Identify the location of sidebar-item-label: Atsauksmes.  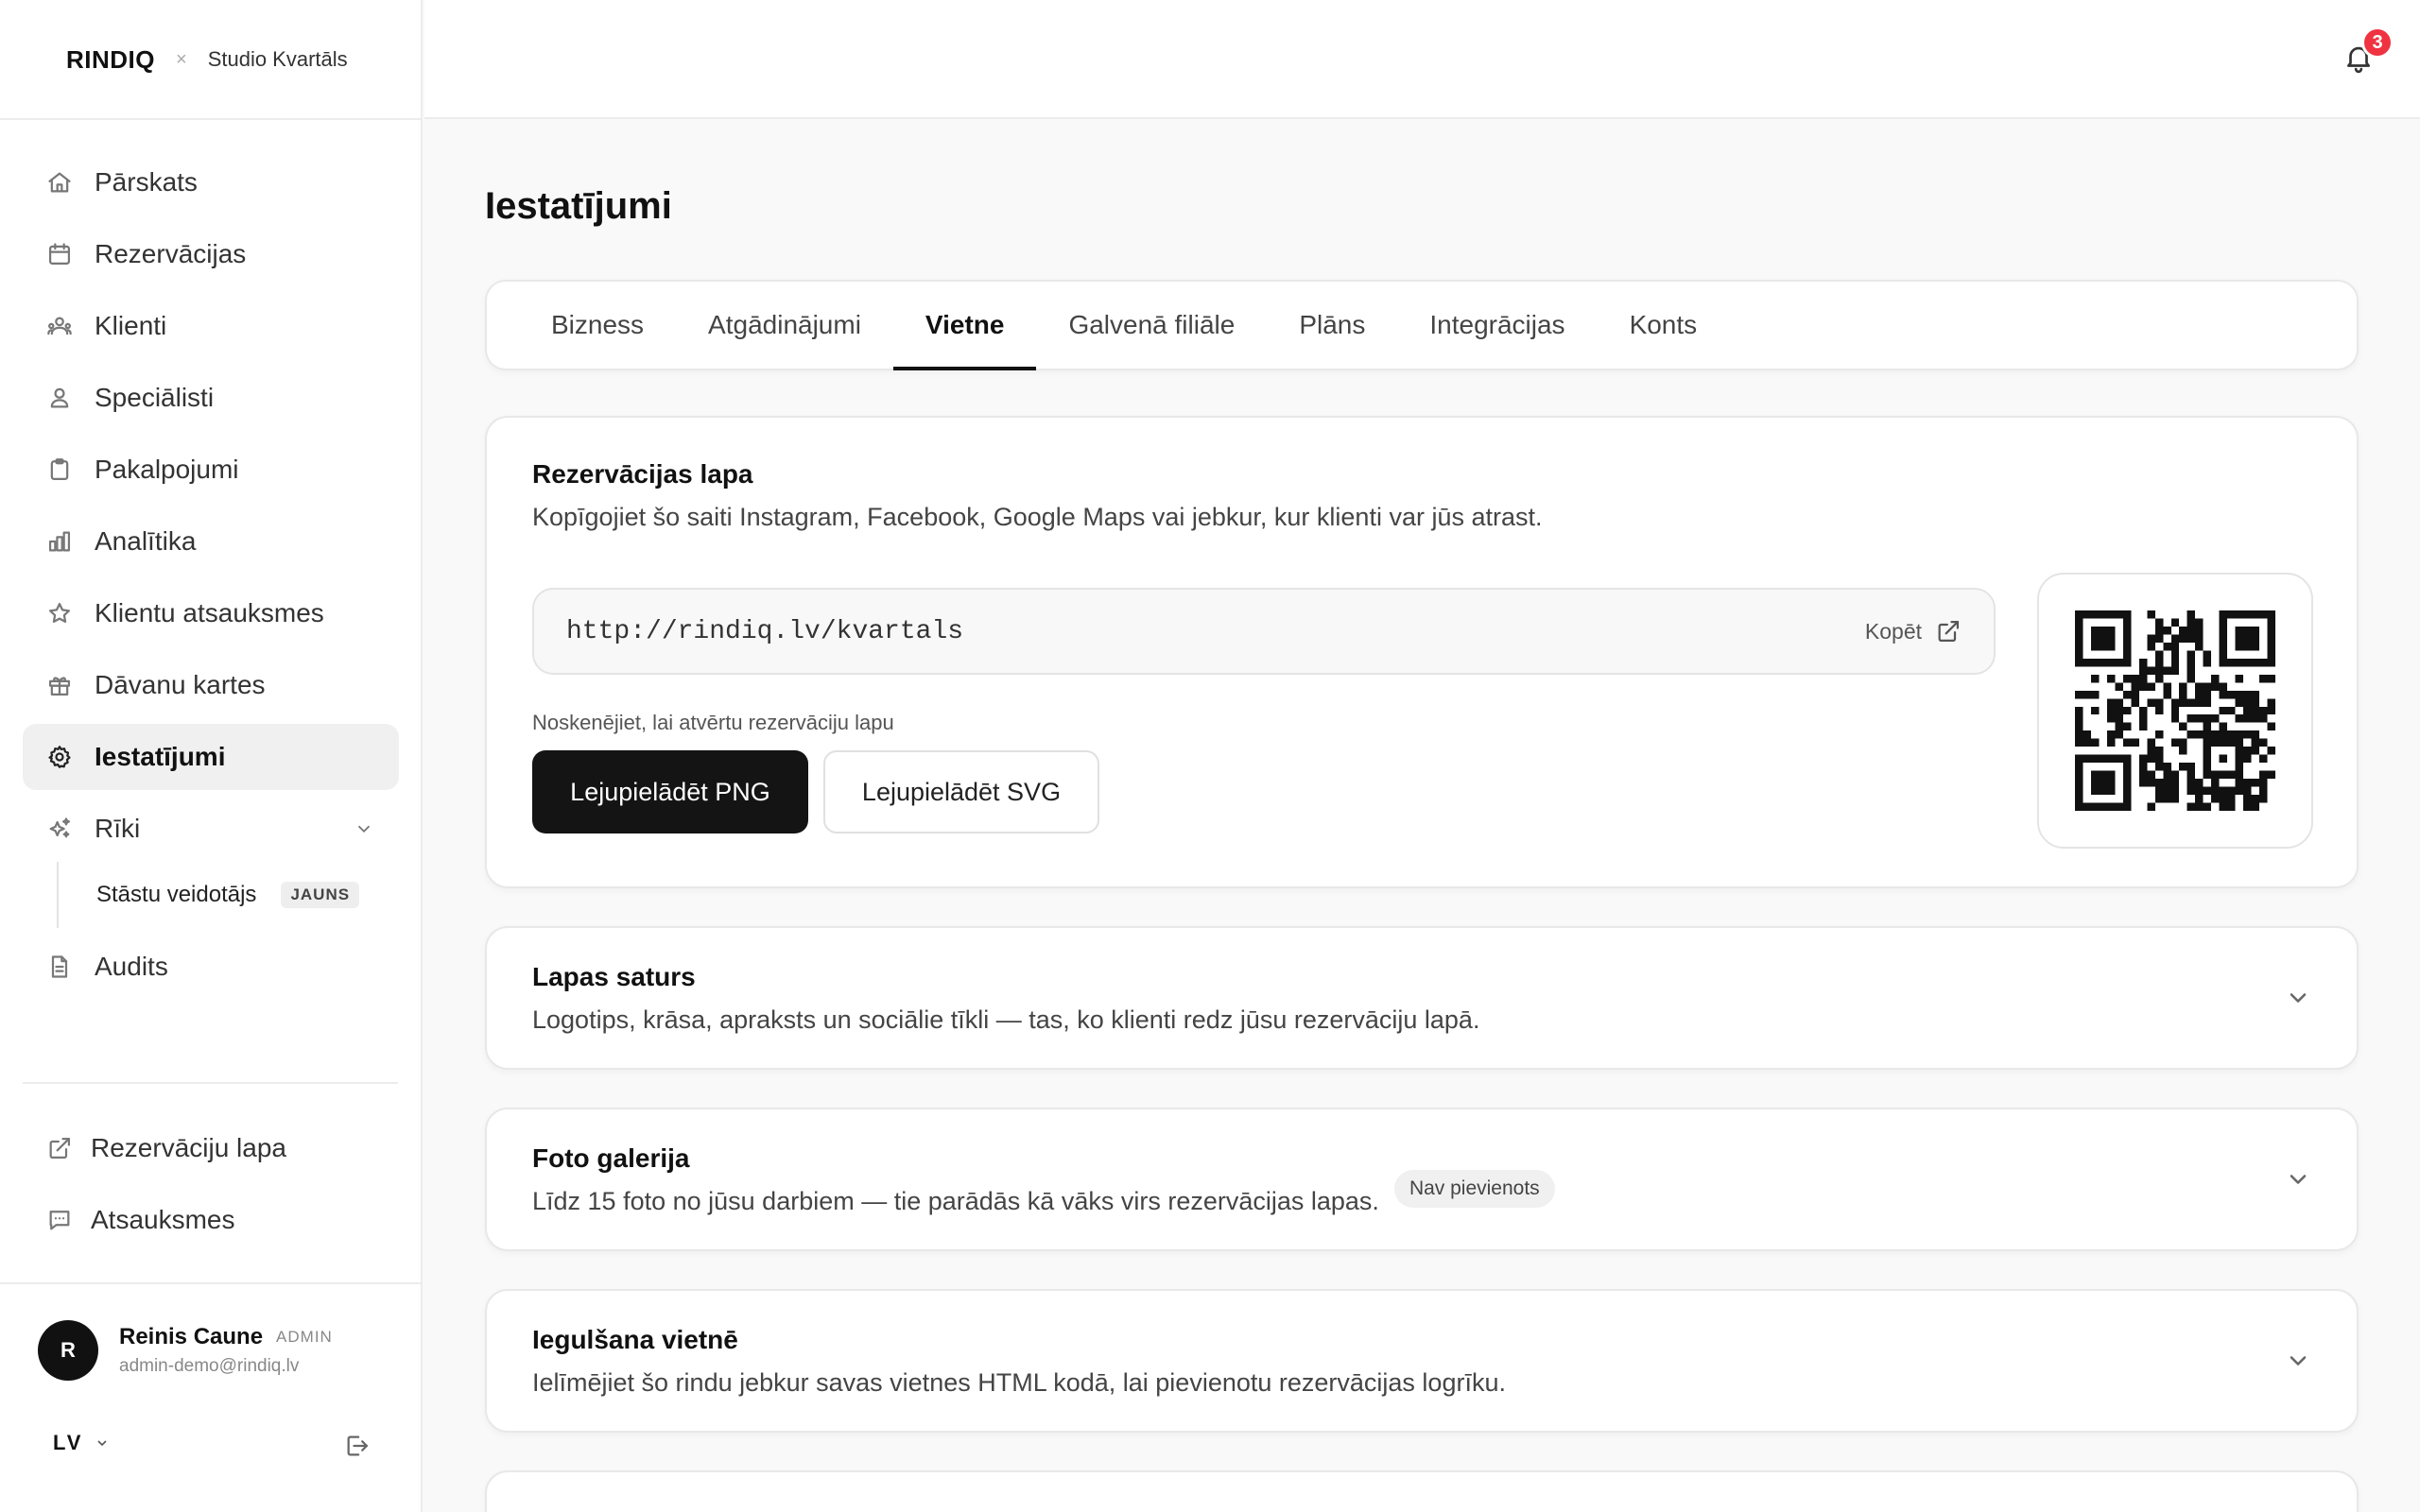
(163, 1219).